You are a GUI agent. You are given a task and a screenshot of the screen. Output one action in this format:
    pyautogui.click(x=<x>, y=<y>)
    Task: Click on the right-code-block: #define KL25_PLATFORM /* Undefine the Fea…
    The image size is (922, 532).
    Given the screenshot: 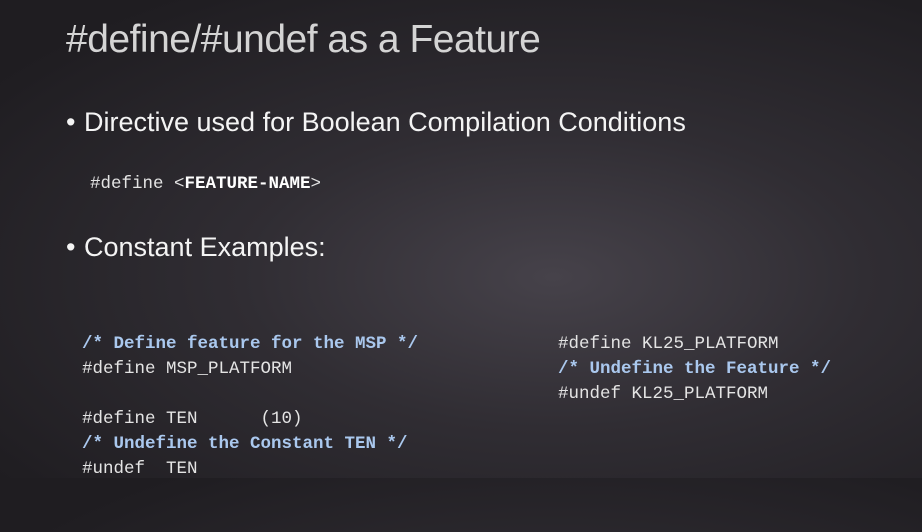 What is the action you would take?
    pyautogui.click(x=694, y=369)
    